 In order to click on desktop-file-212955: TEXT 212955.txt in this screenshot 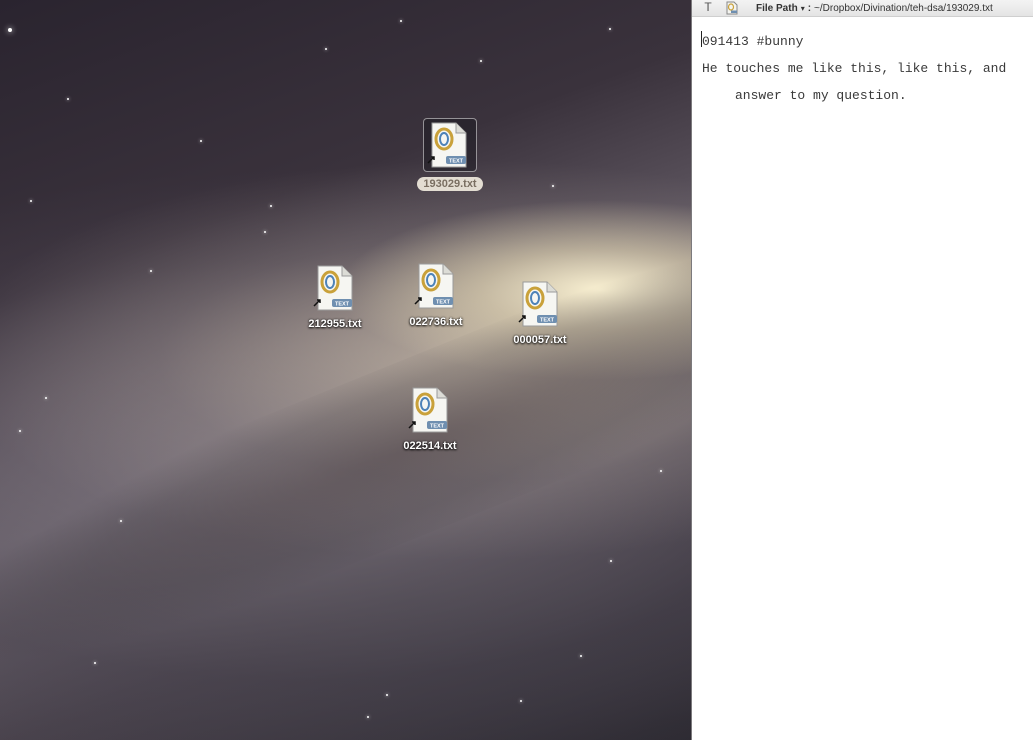, I will do `click(335, 298)`.